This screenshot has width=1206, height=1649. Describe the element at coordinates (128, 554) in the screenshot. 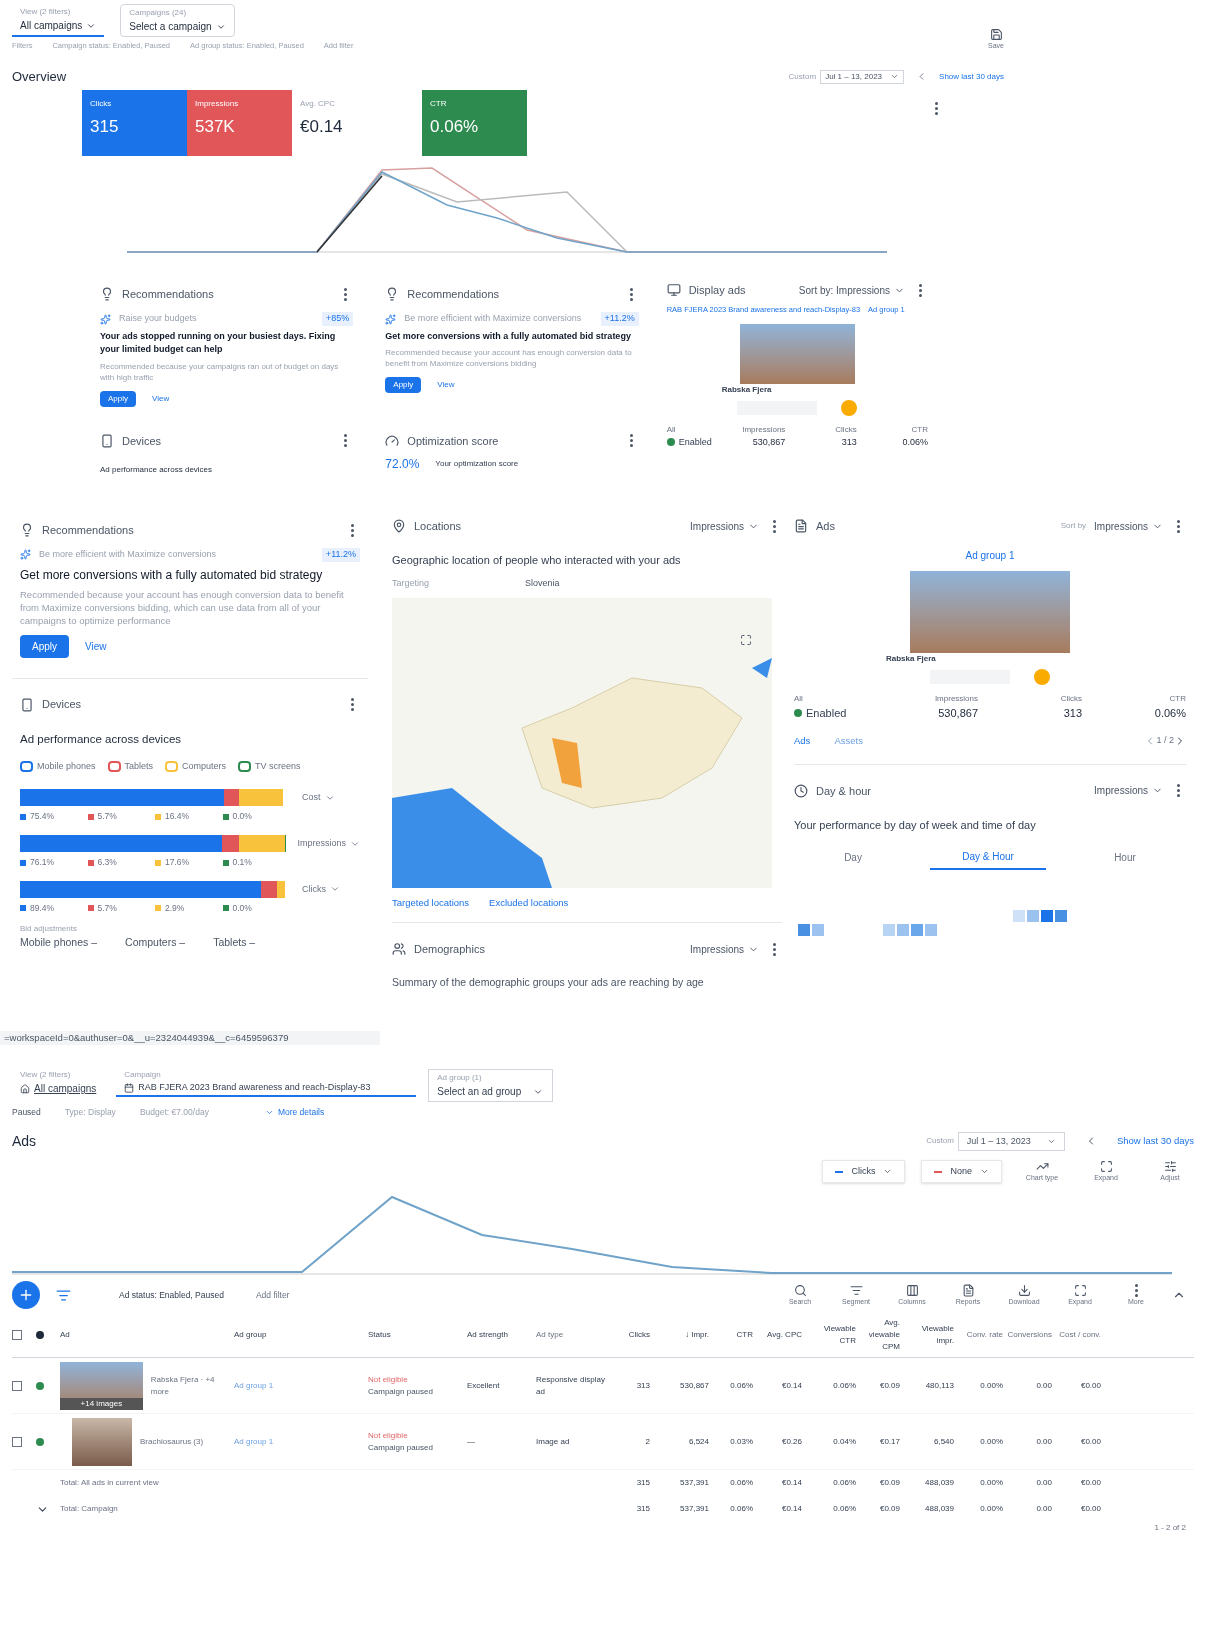

I see `recommendation-tip: Be more efficient with Maximize conversions` at that location.